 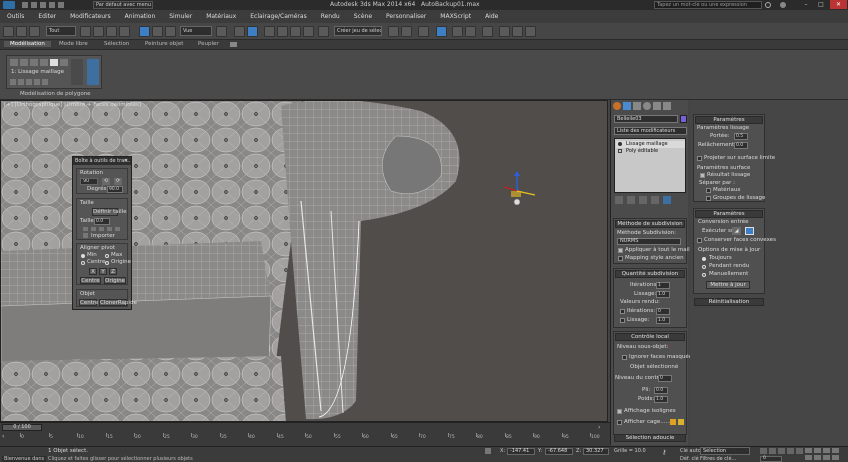 I want to click on menu-tools: Outils, so click(x=15, y=16).